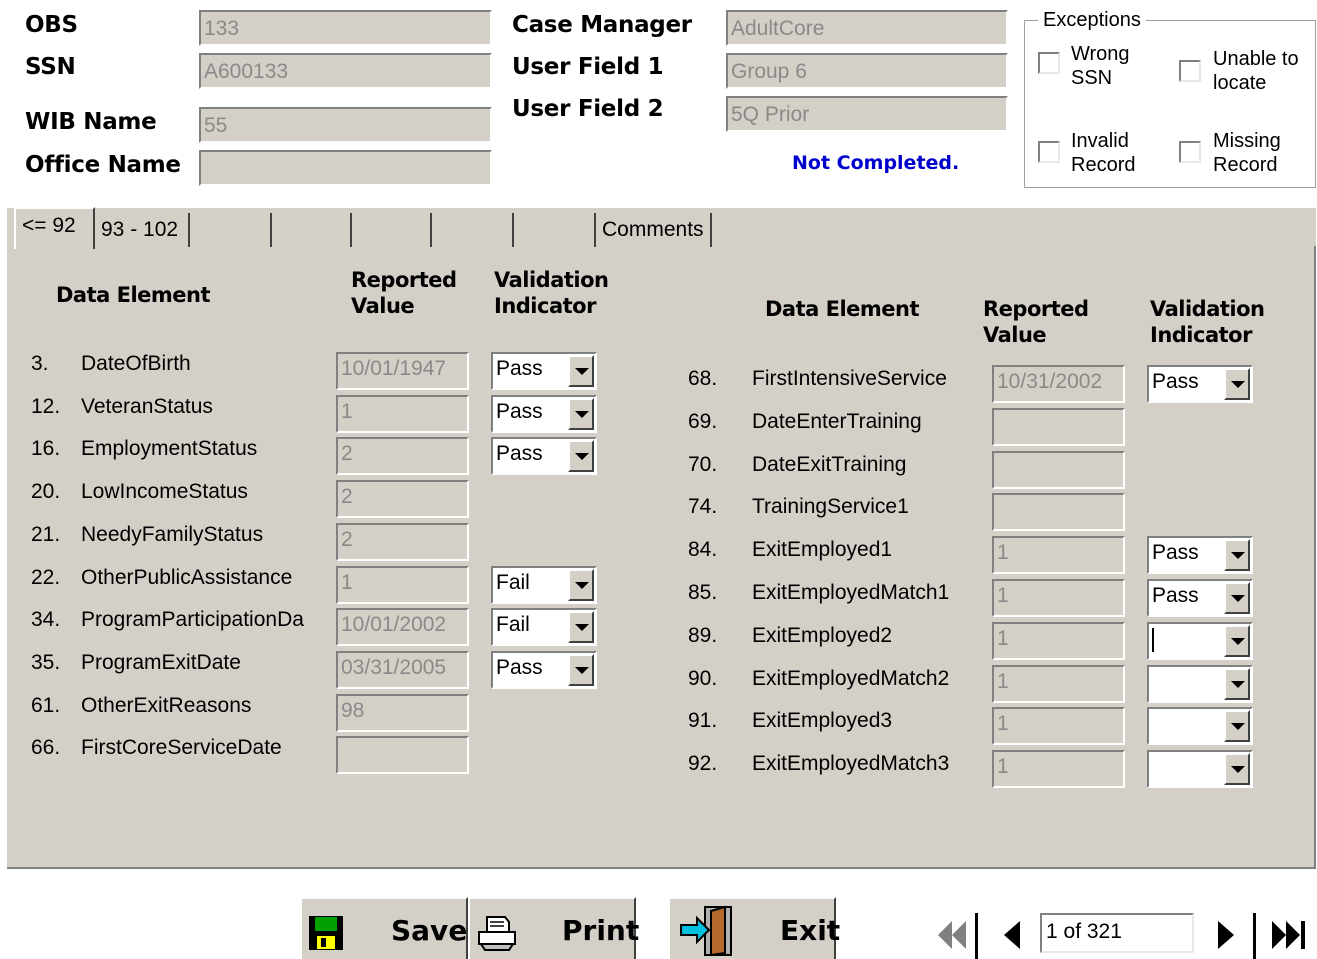 The width and height of the screenshot is (1317, 959). What do you see at coordinates (402, 585) in the screenshot?
I see `reported-value-22: 1` at bounding box center [402, 585].